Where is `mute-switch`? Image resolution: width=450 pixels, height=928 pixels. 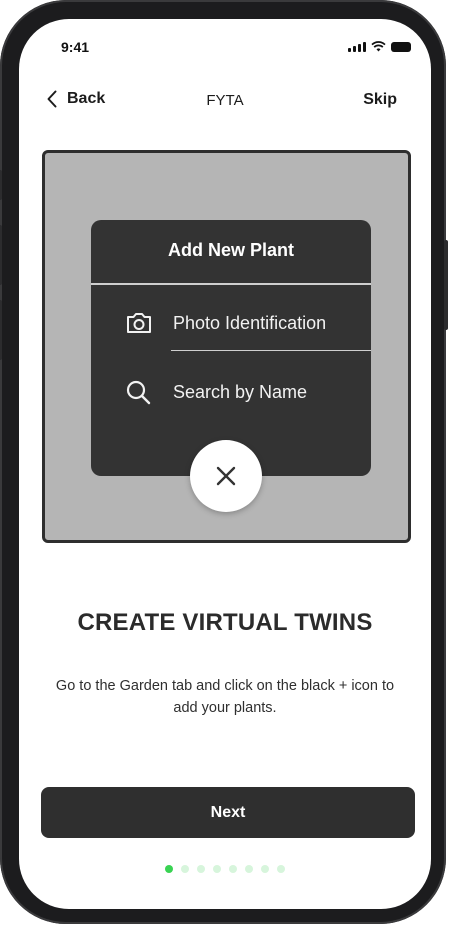 mute-switch is located at coordinates (1, 185).